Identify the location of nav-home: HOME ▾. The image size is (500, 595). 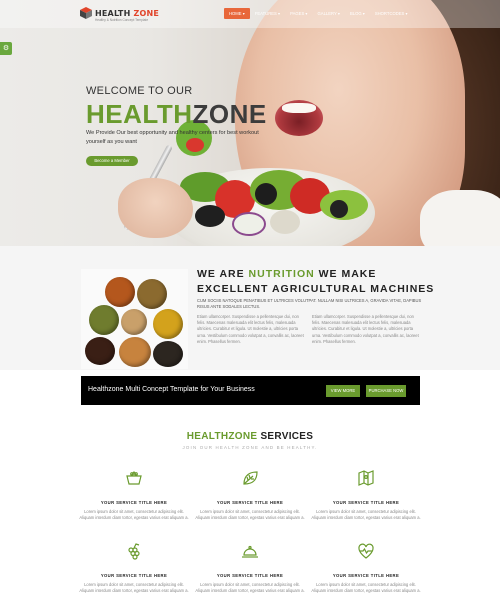
(237, 13).